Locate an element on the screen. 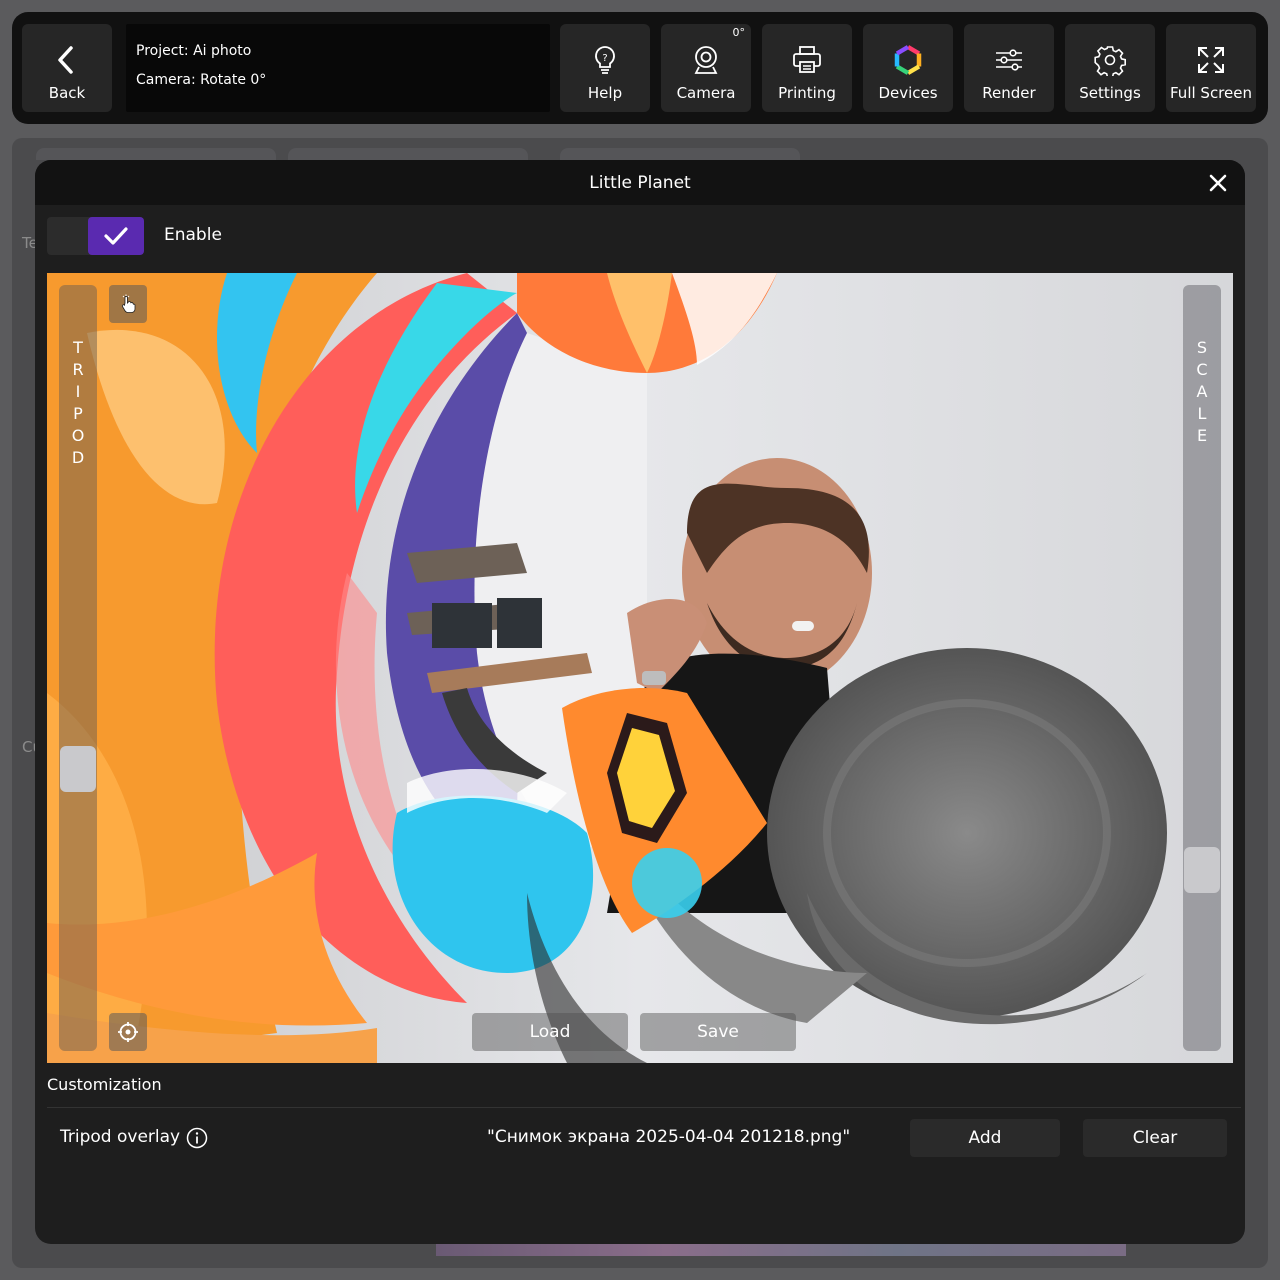  add-button: Add is located at coordinates (985, 1138).